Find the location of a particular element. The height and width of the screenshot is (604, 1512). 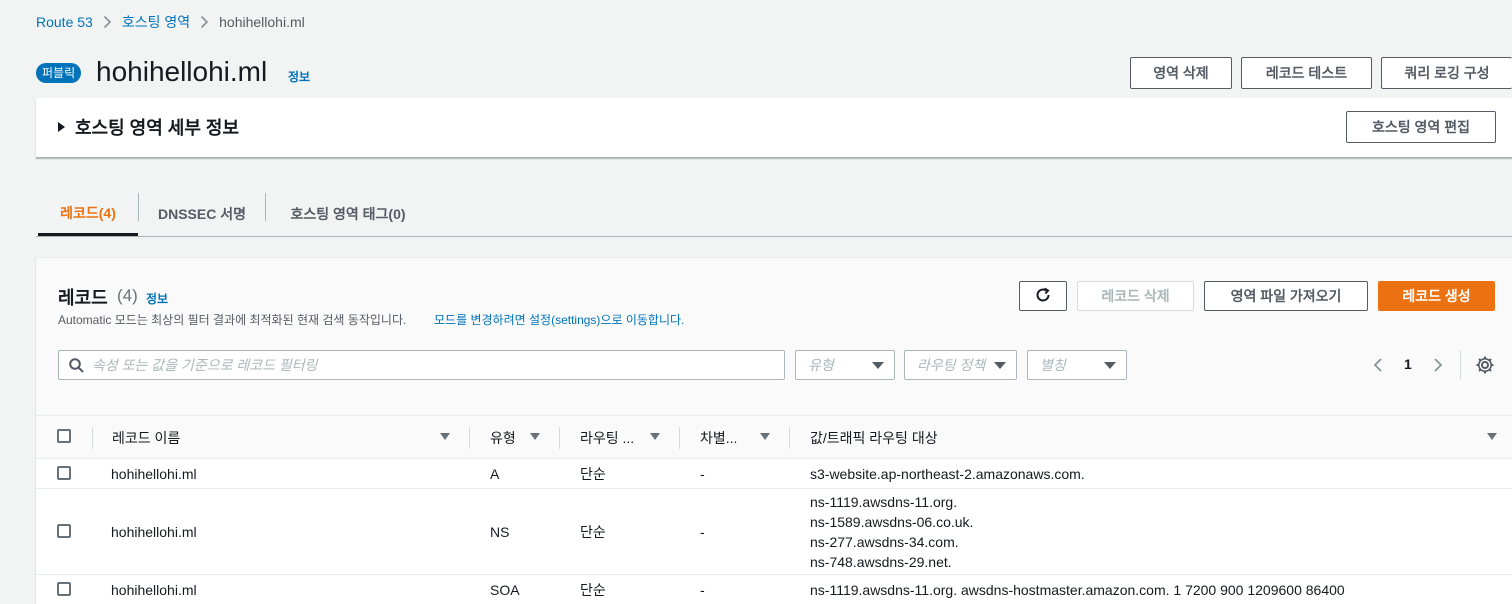

previous-page-icon is located at coordinates (1378, 367).